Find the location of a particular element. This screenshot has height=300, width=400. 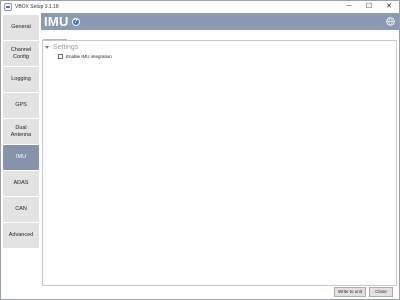

sidebar-item-advanced: Advanced is located at coordinates (21, 235).